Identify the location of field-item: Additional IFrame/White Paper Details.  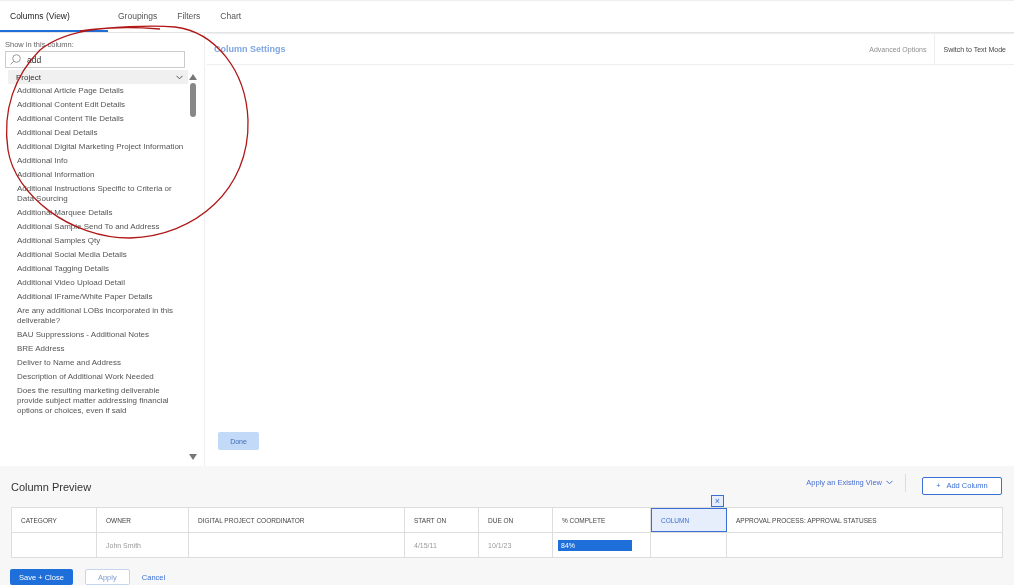
(98, 297).